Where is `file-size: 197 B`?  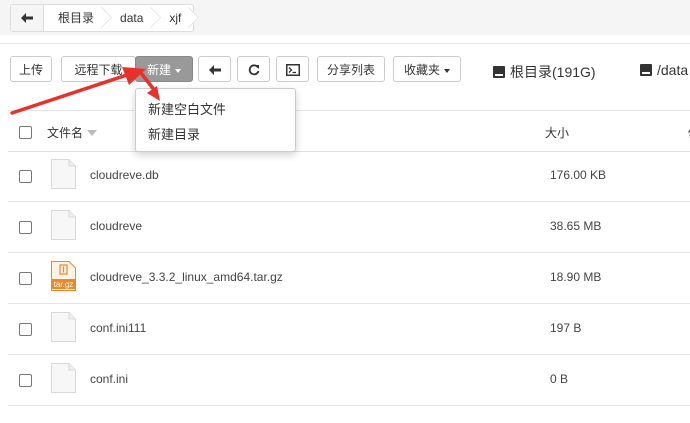
file-size: 197 B is located at coordinates (566, 328).